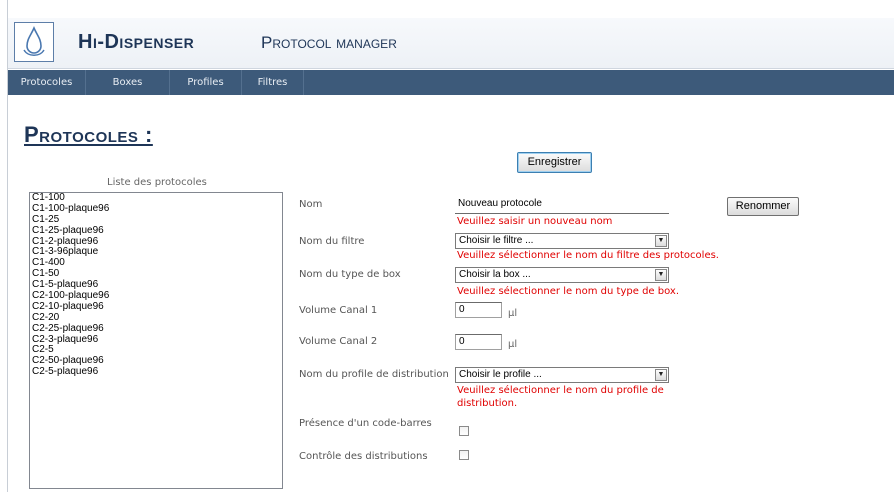 This screenshot has width=894, height=492. Describe the element at coordinates (156, 252) in the screenshot. I see `list-item: C1-3-96plaque` at that location.